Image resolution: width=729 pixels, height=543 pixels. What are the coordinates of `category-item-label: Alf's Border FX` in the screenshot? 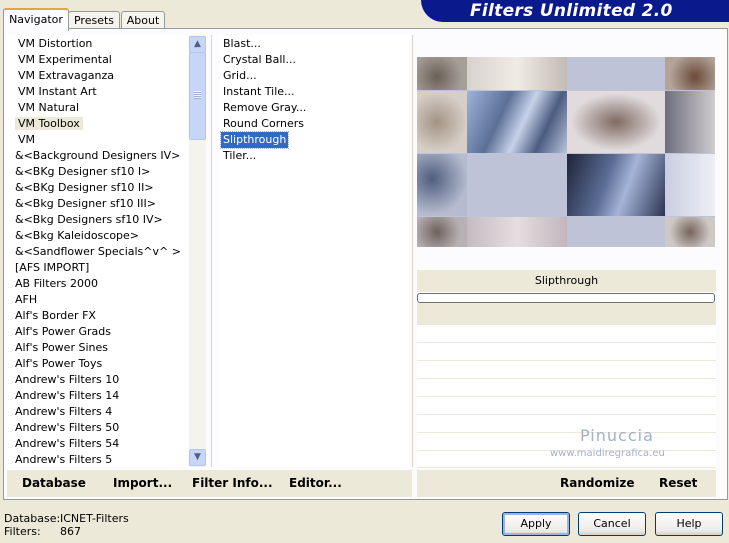 It's located at (55, 315).